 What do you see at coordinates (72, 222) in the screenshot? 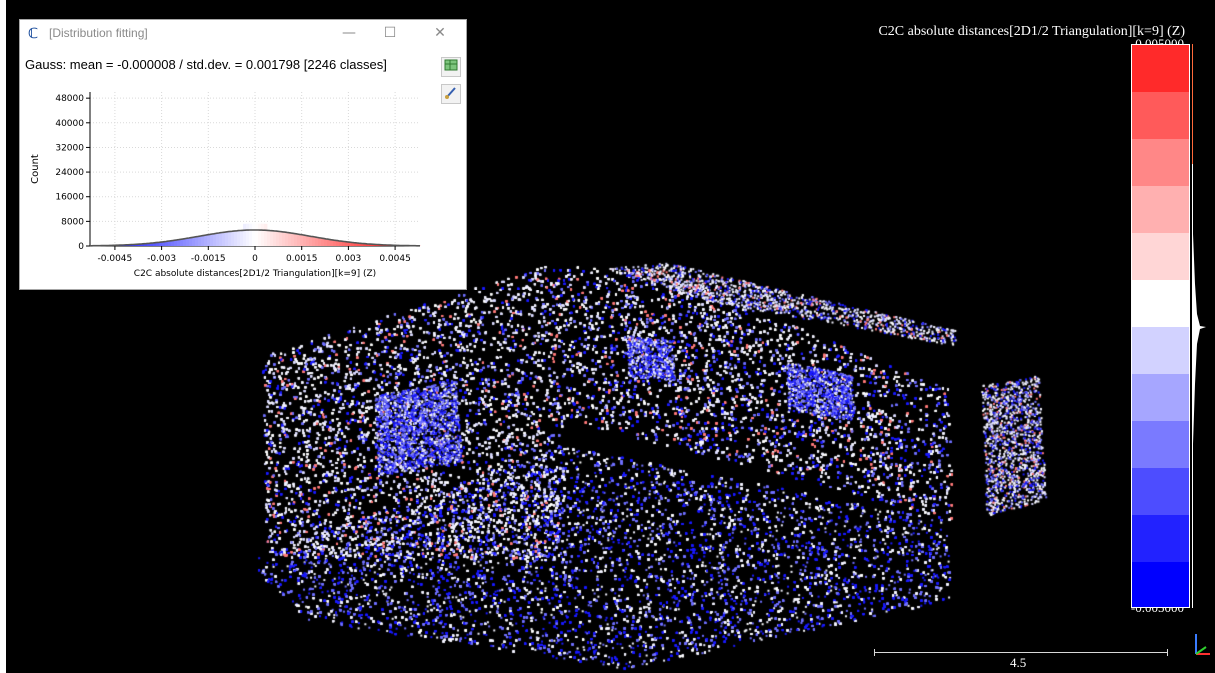
I see `y-tick-label: 8000` at bounding box center [72, 222].